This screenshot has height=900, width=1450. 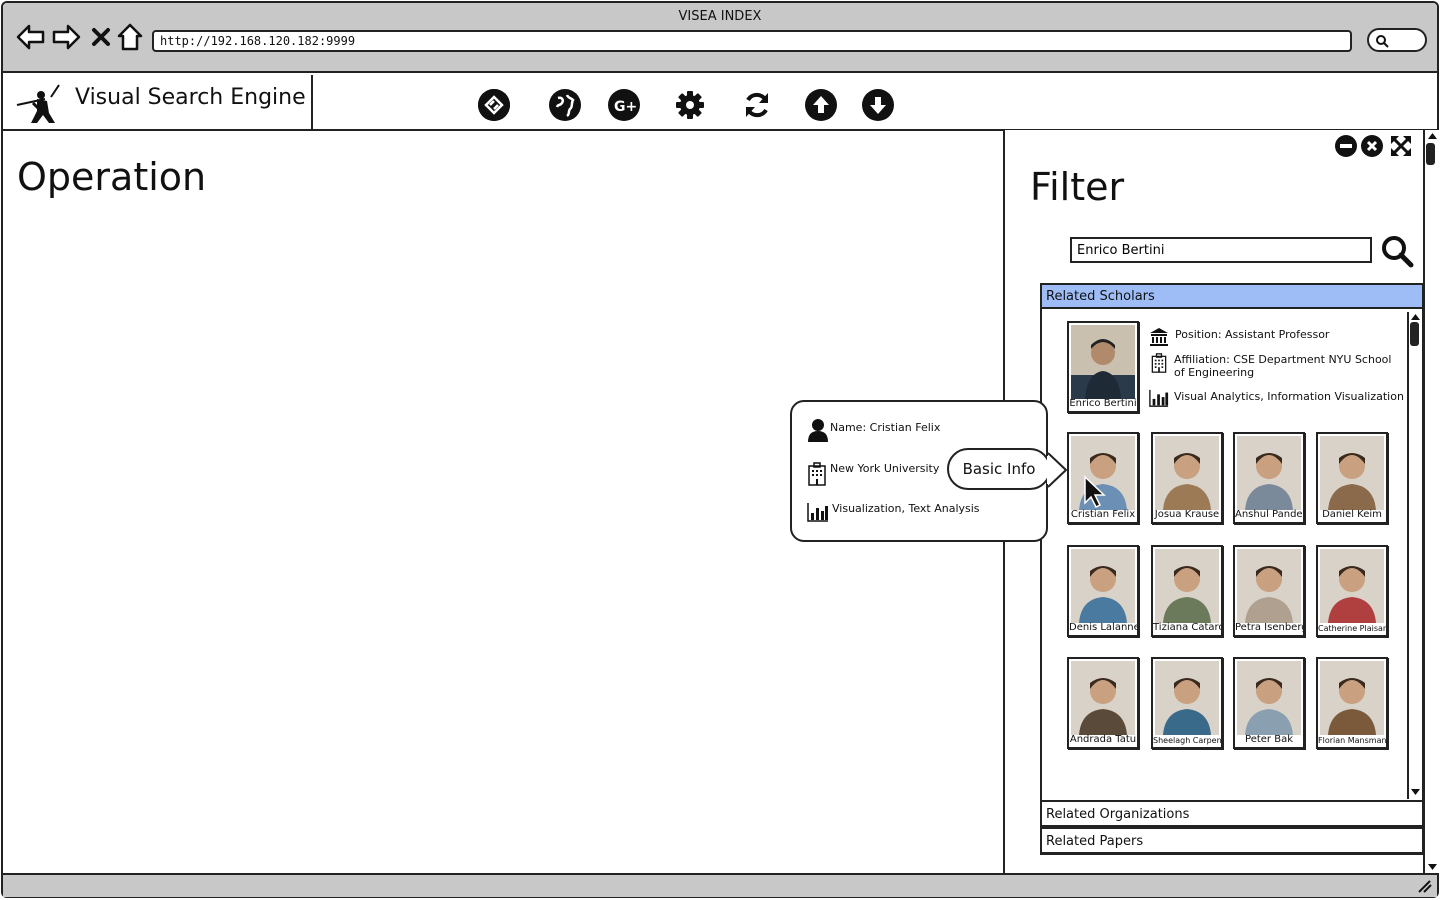 I want to click on scholar-card: Andrada Tatu, so click(x=1103, y=703).